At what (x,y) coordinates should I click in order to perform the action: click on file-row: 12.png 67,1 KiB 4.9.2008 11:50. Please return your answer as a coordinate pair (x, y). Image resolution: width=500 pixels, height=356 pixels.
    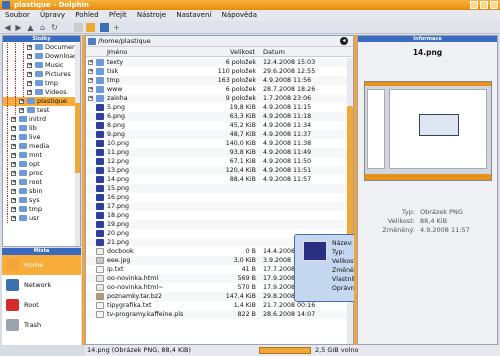
    Looking at the image, I should click on (216, 161).